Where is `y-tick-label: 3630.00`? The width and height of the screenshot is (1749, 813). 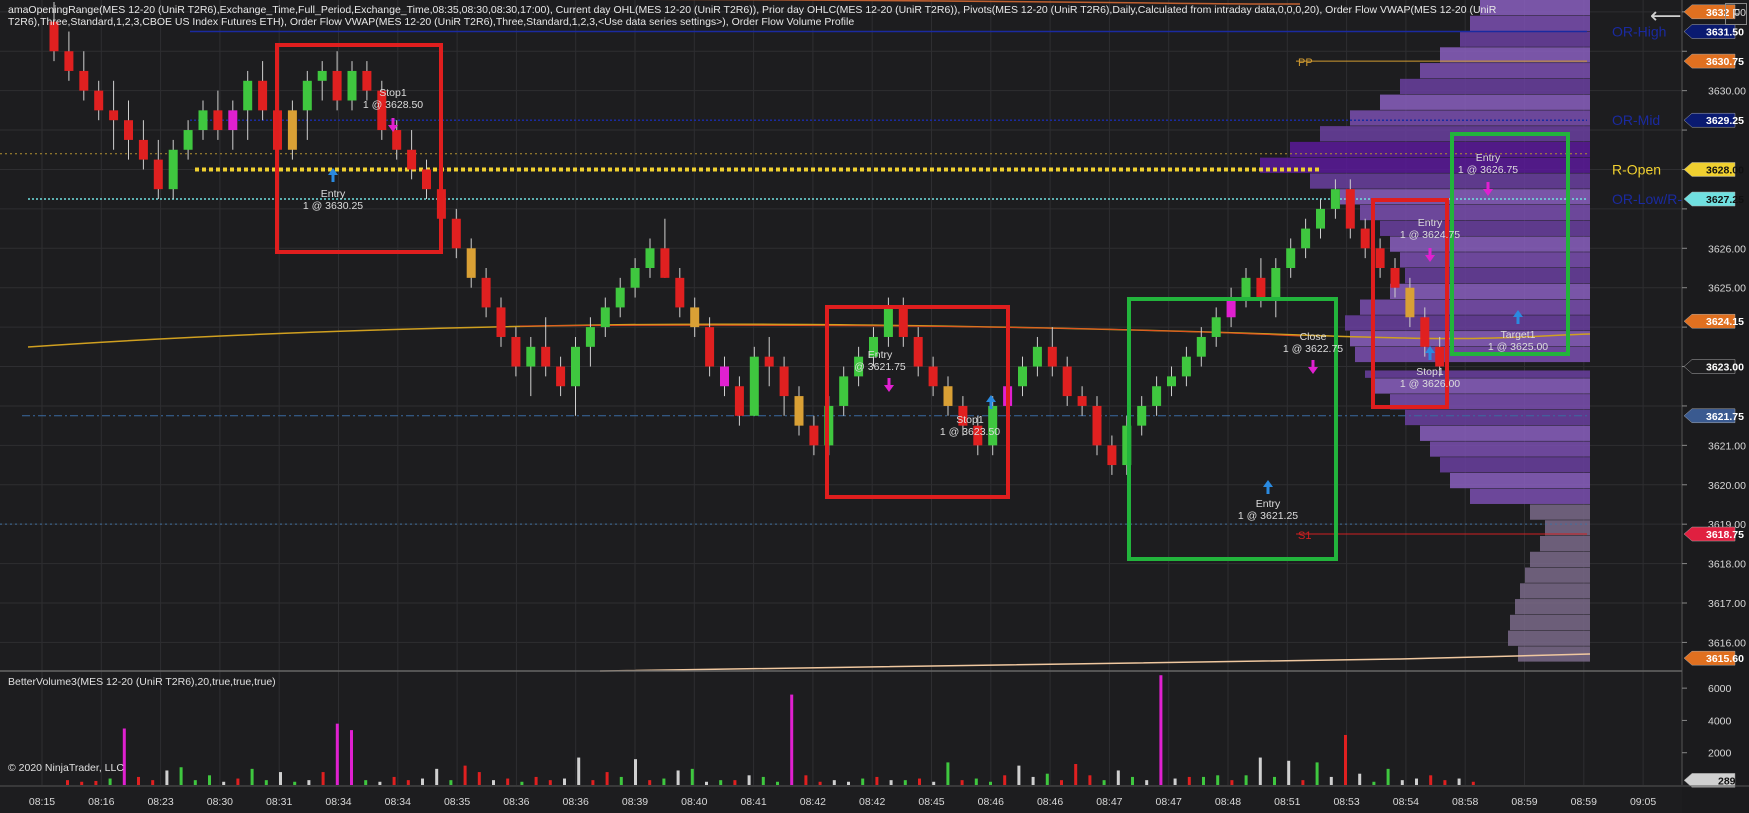 y-tick-label: 3630.00 is located at coordinates (1727, 92).